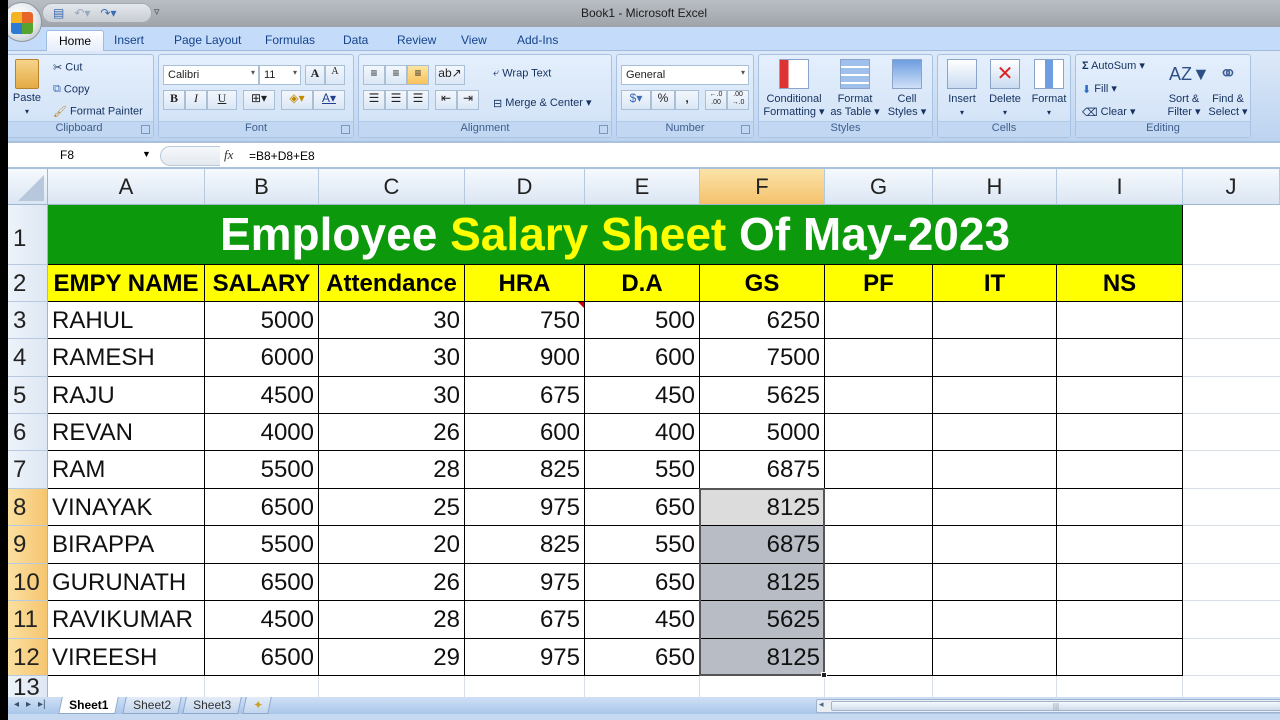 This screenshot has height=720, width=1280. I want to click on cell-da: 450, so click(642, 620).